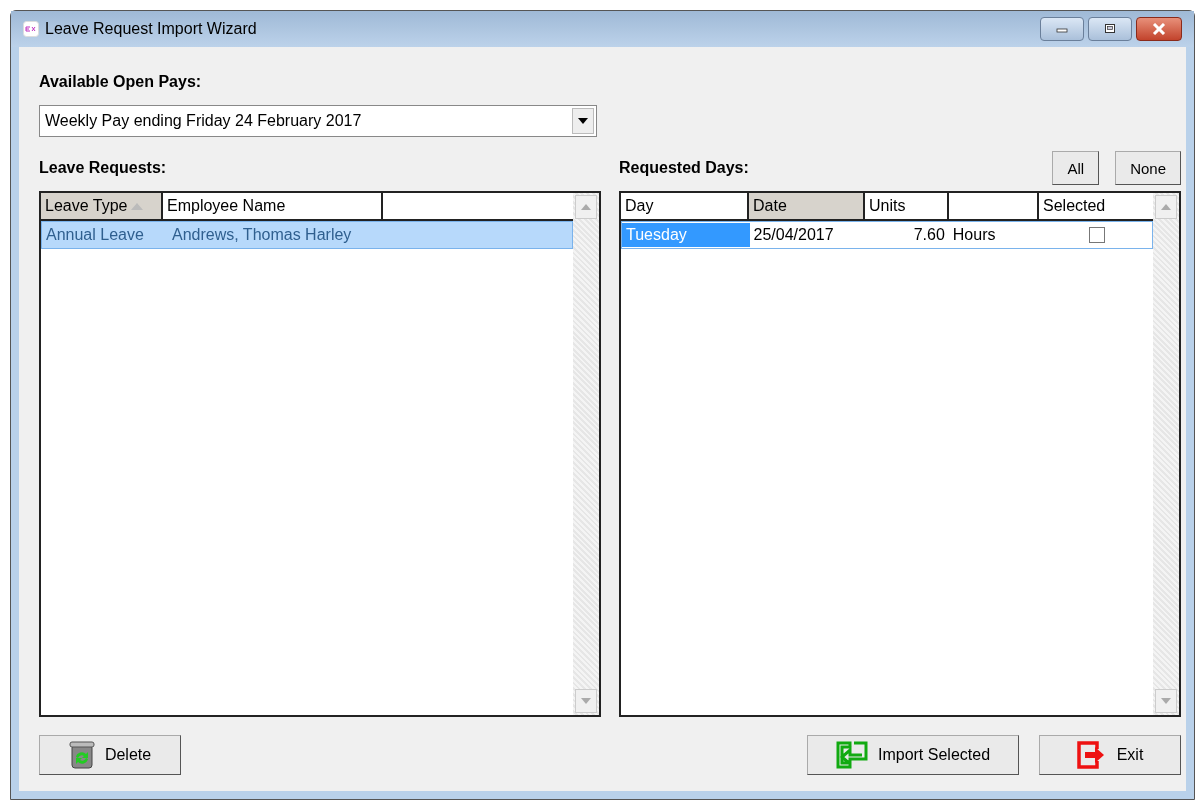  What do you see at coordinates (686, 235) in the screenshot?
I see `table-cell: Tuesday` at bounding box center [686, 235].